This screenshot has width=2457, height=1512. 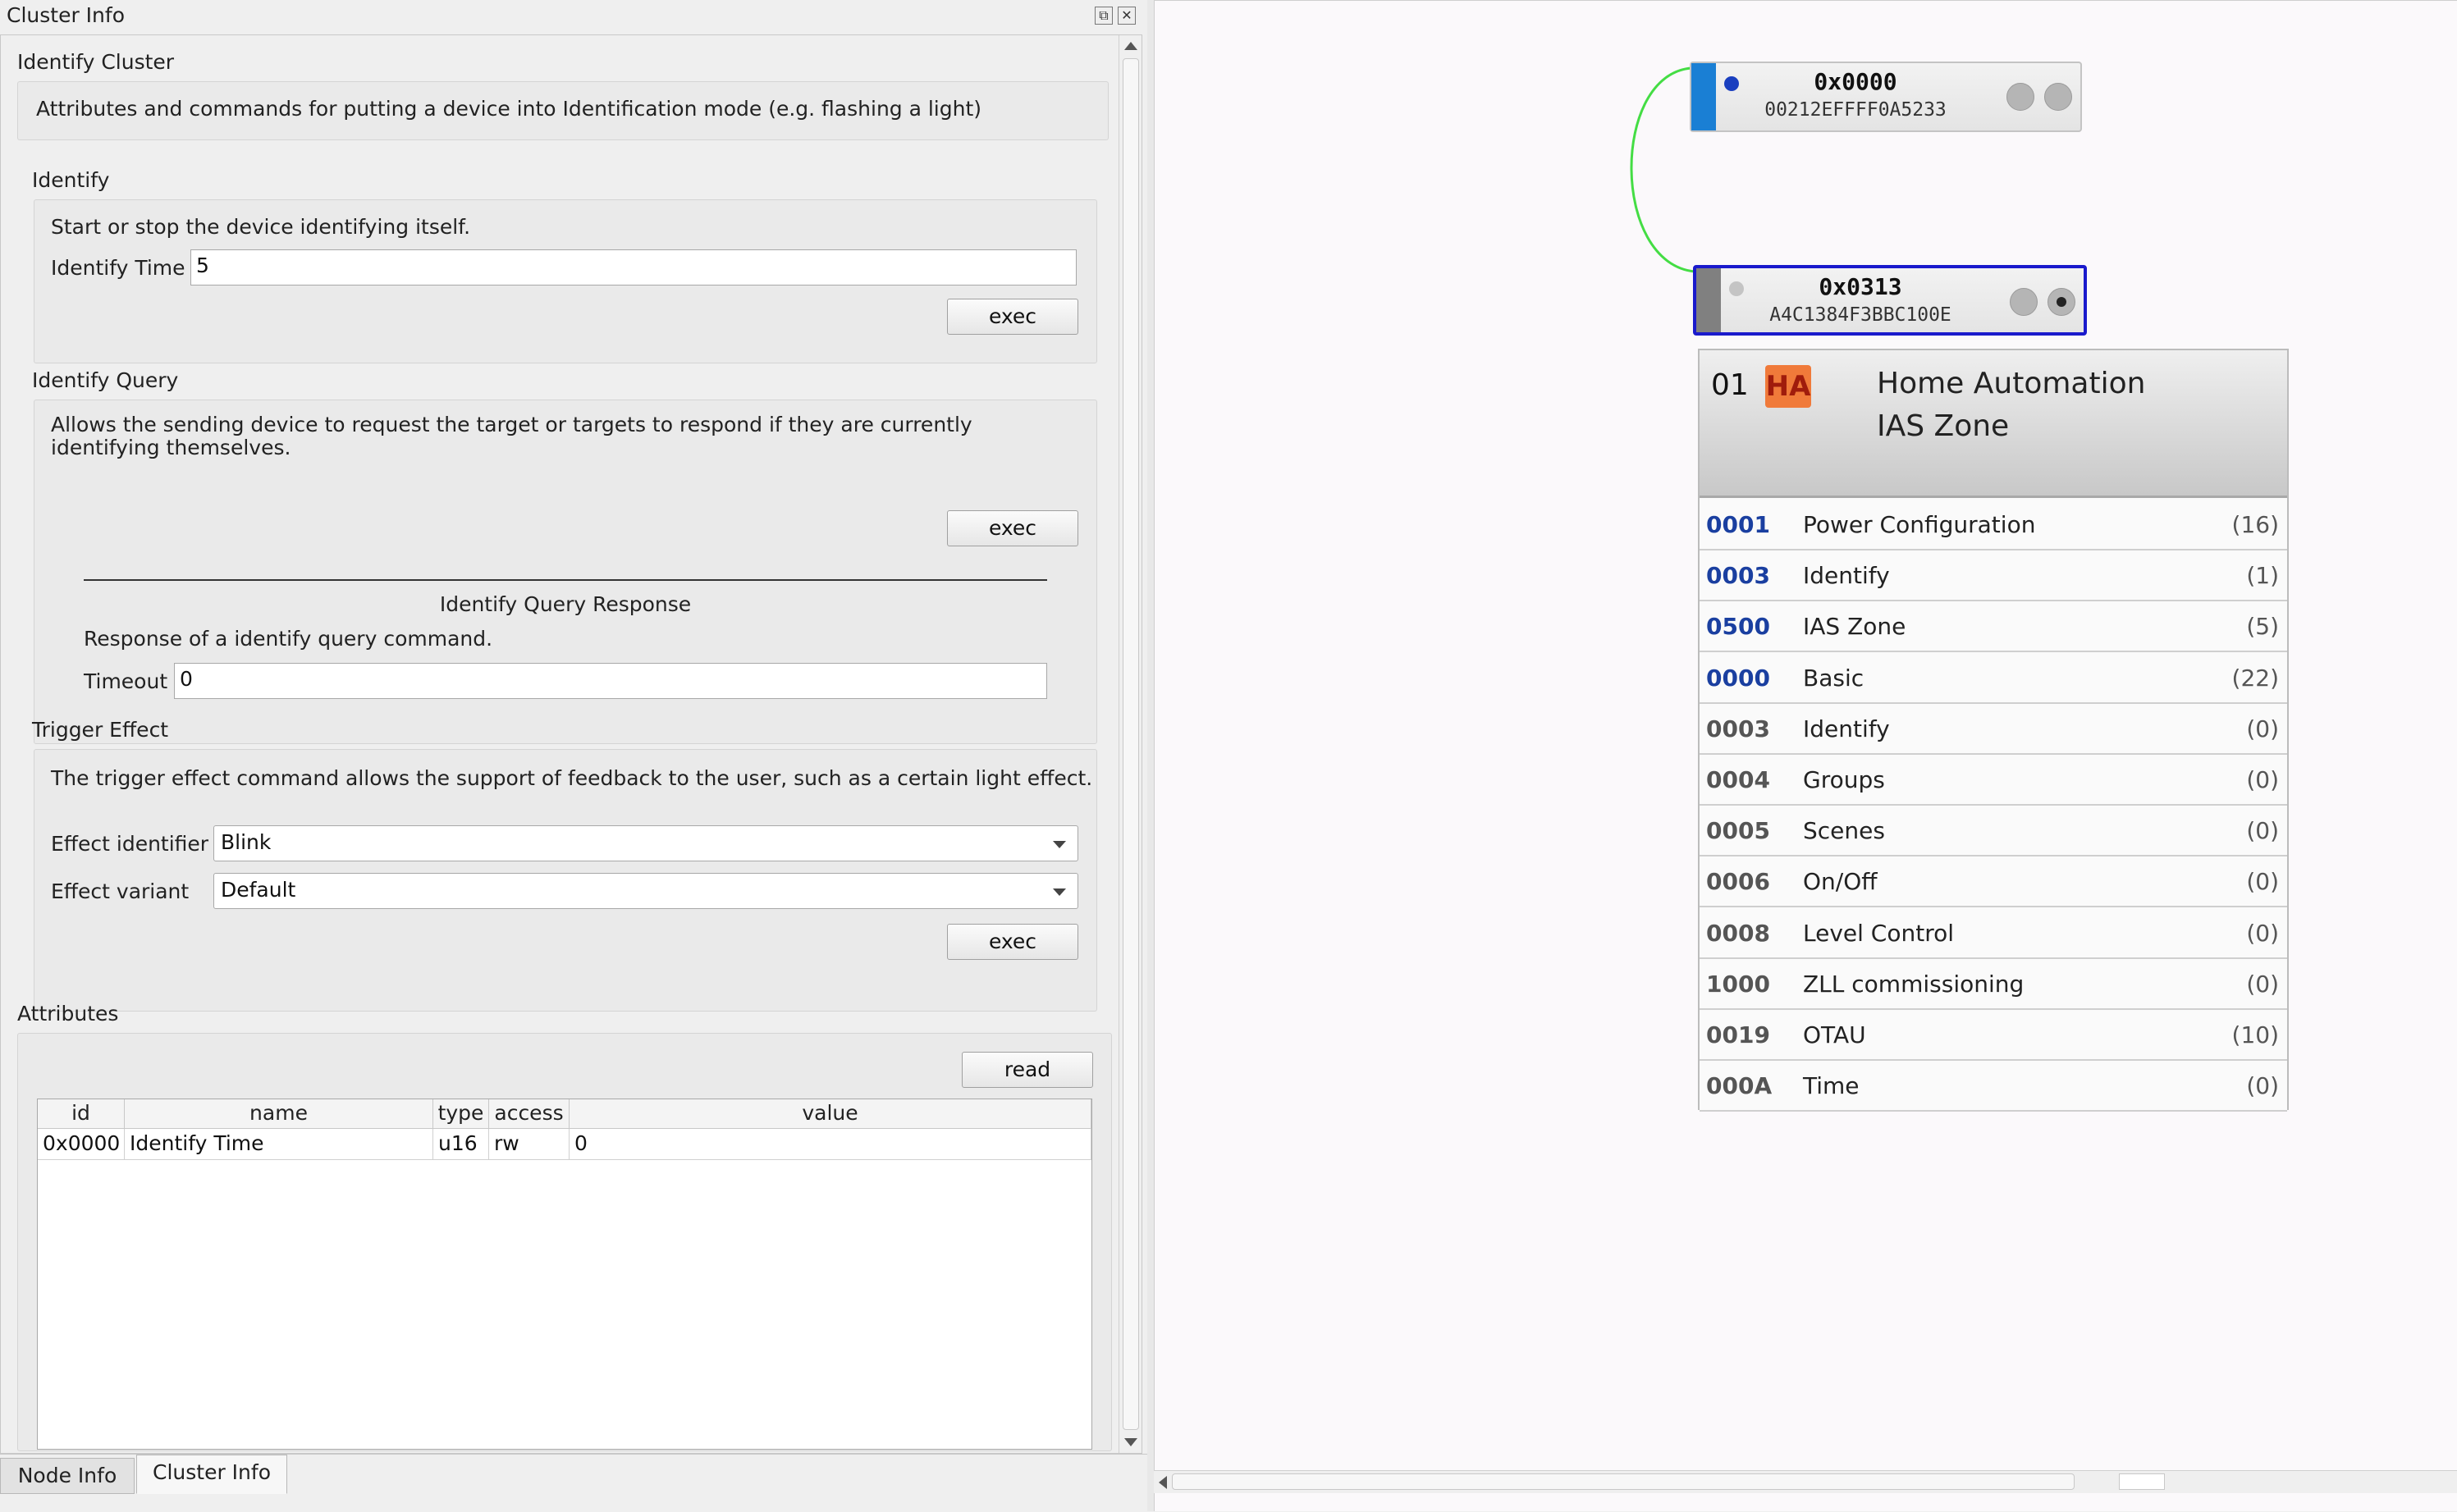 What do you see at coordinates (645, 843) in the screenshot?
I see `effect-identifier-select: Blink` at bounding box center [645, 843].